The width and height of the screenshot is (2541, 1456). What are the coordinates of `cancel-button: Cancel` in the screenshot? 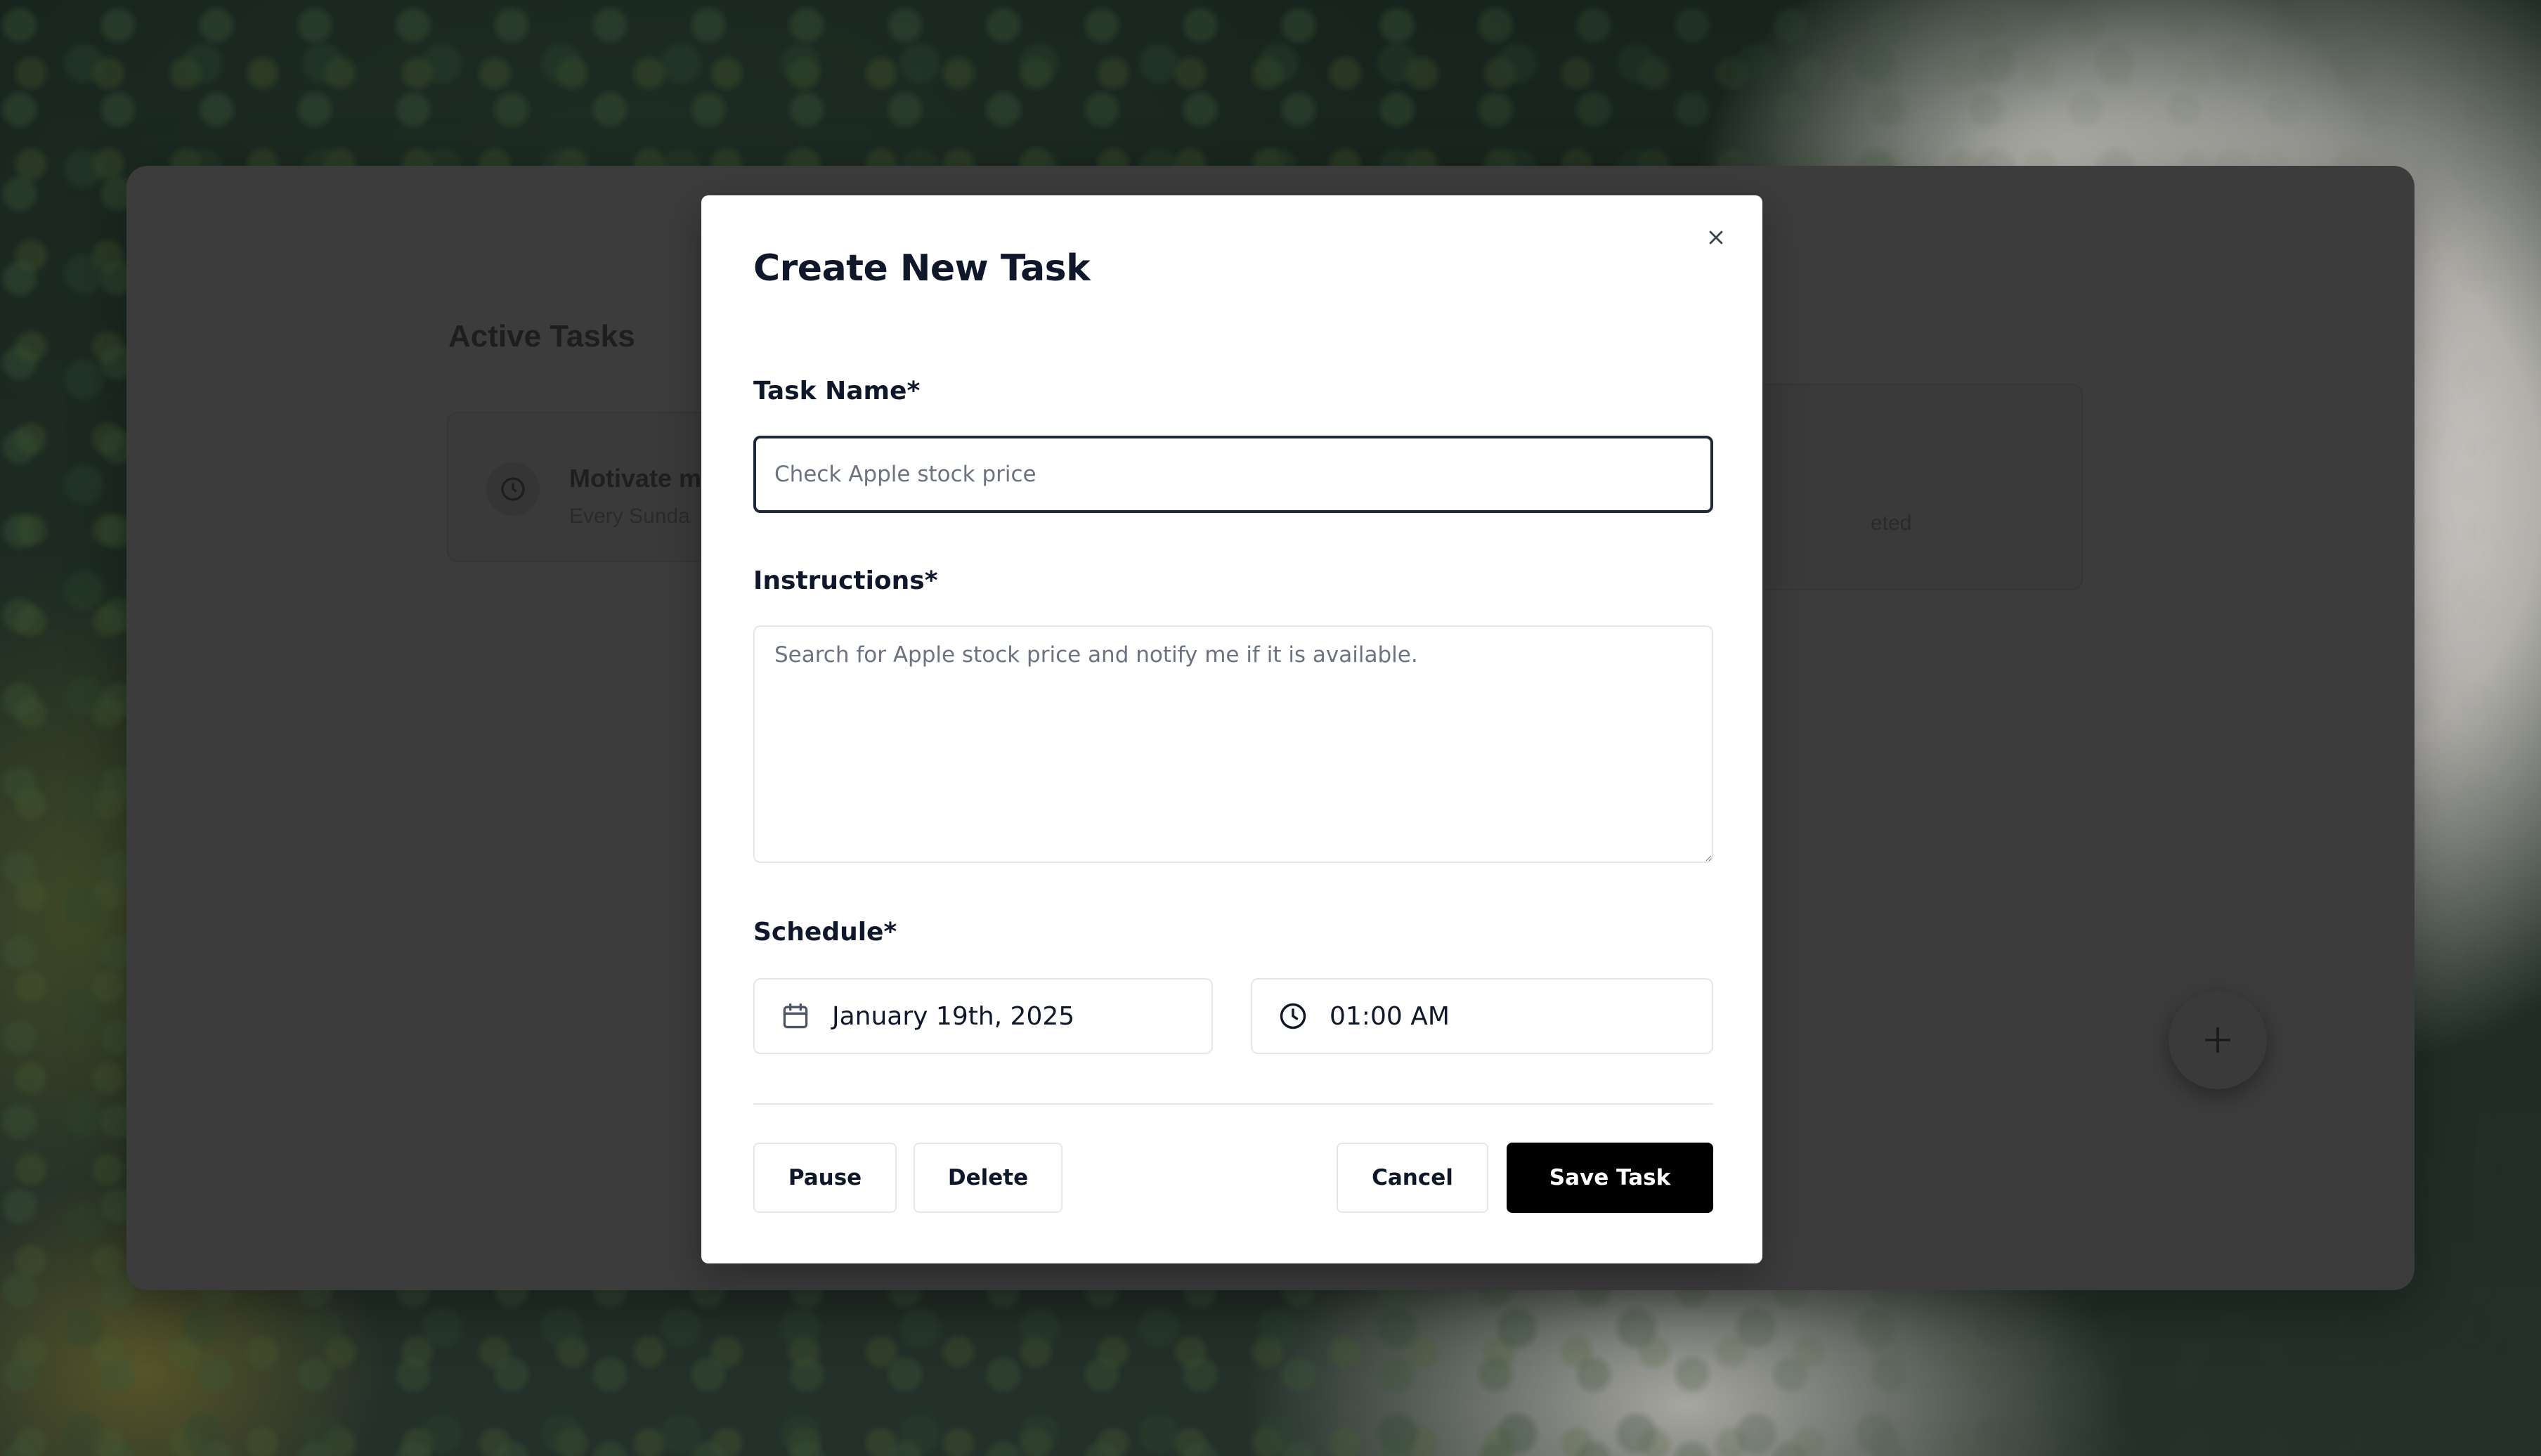 It's located at (1412, 1178).